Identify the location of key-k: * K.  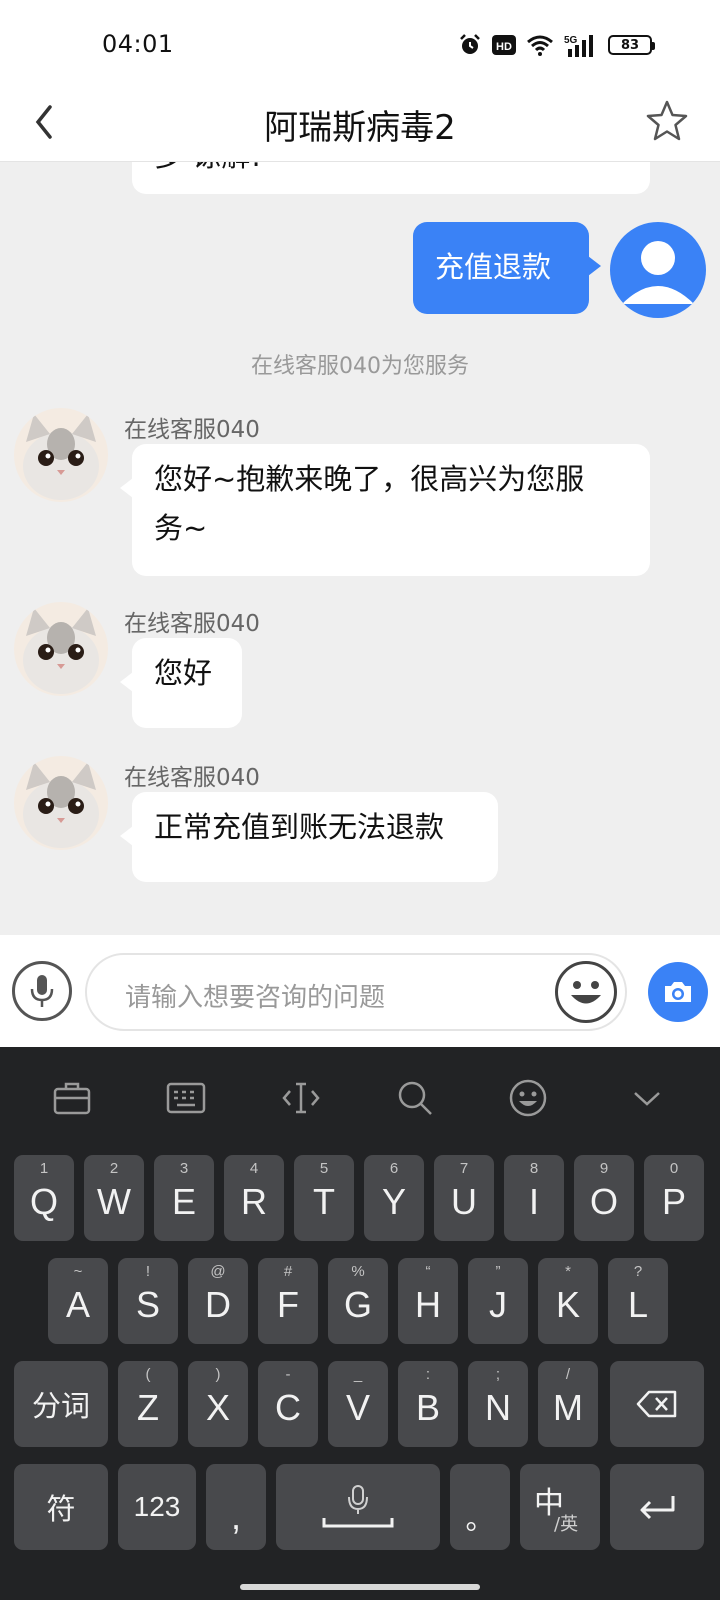
(568, 1301).